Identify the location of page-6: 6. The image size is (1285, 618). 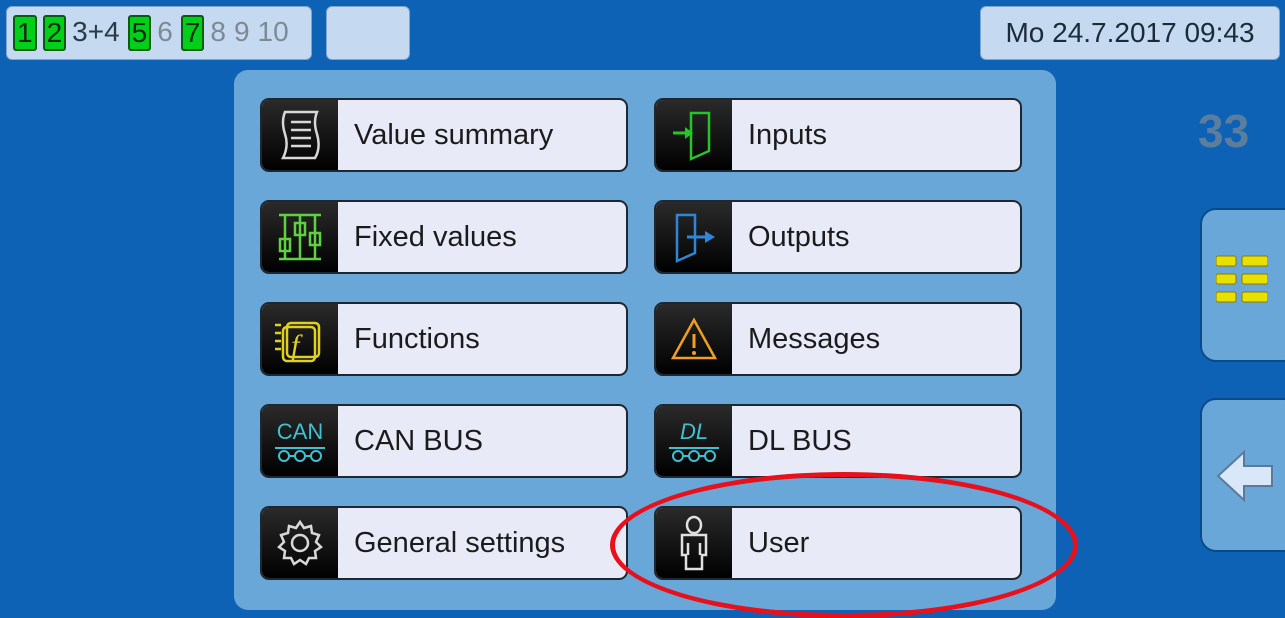
(165, 33).